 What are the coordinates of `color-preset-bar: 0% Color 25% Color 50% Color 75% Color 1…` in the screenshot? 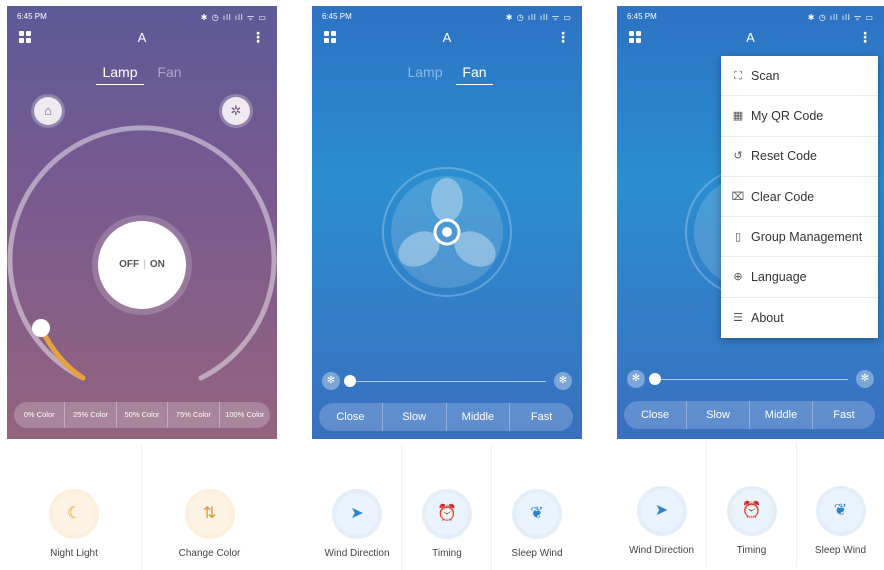 It's located at (142, 415).